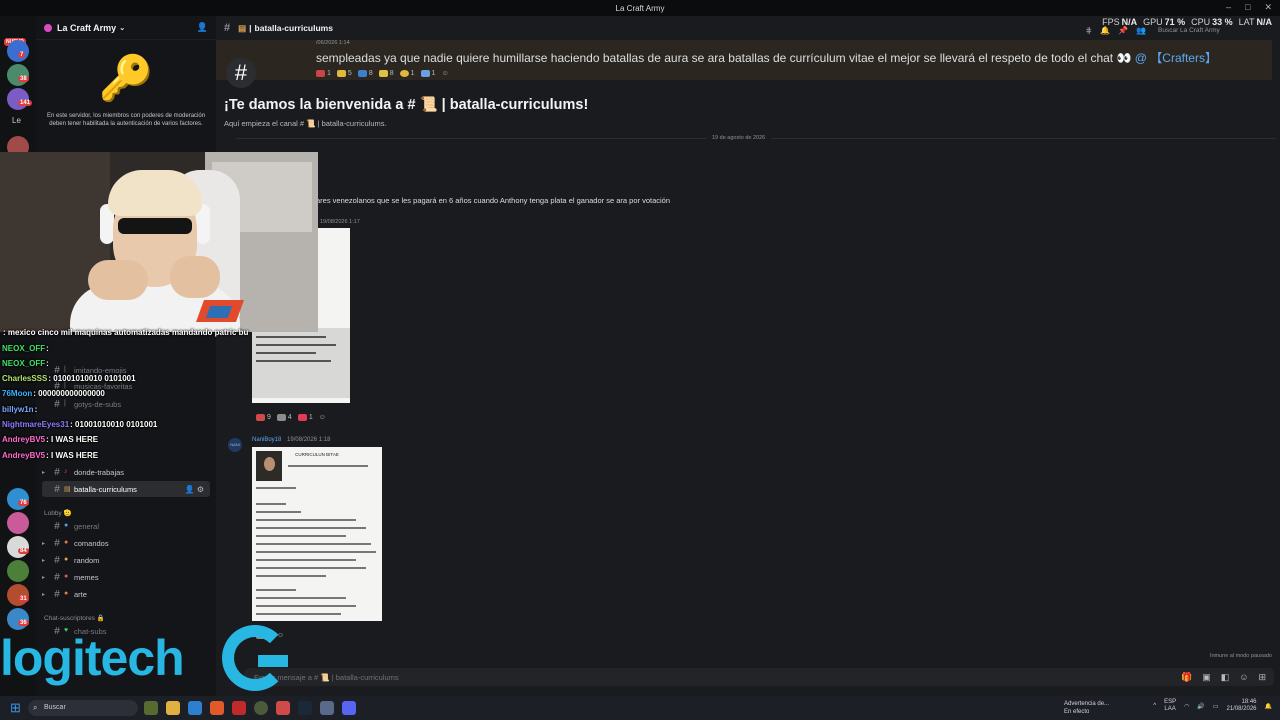 Image resolution: width=1280 pixels, height=720 pixels. Describe the element at coordinates (15, 708) in the screenshot. I see `windows-start-icon: ⊞` at that location.